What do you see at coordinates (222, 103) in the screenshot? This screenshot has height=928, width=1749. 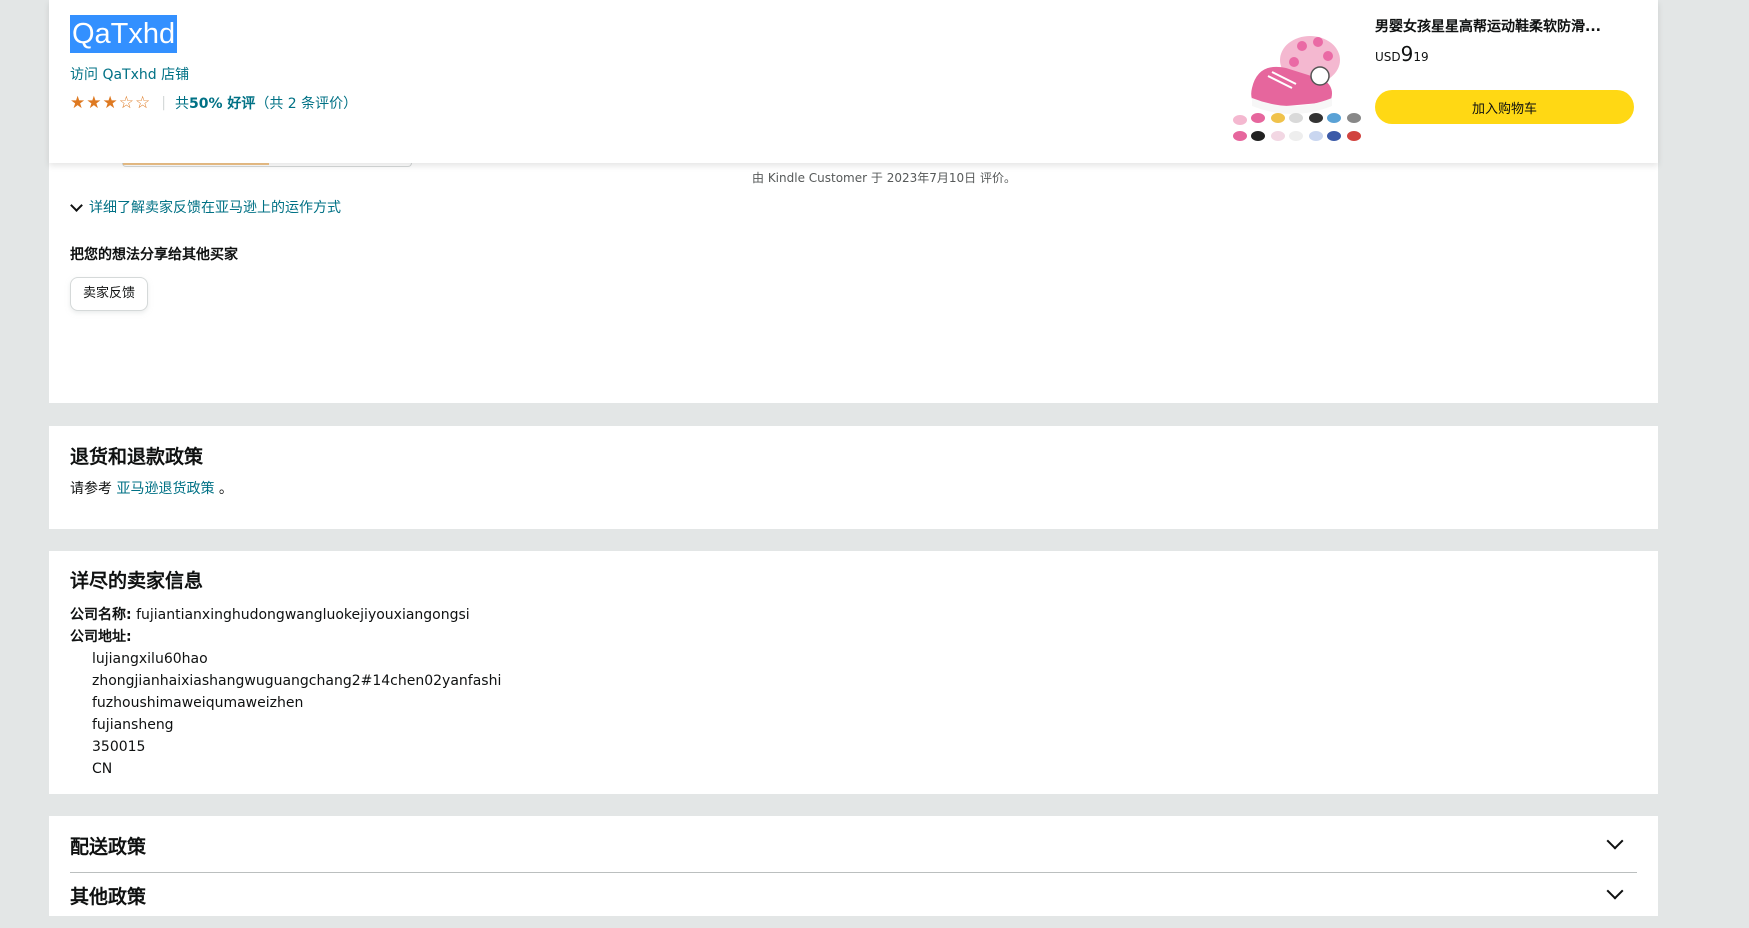 I see `positive-percent: 50% 好评` at bounding box center [222, 103].